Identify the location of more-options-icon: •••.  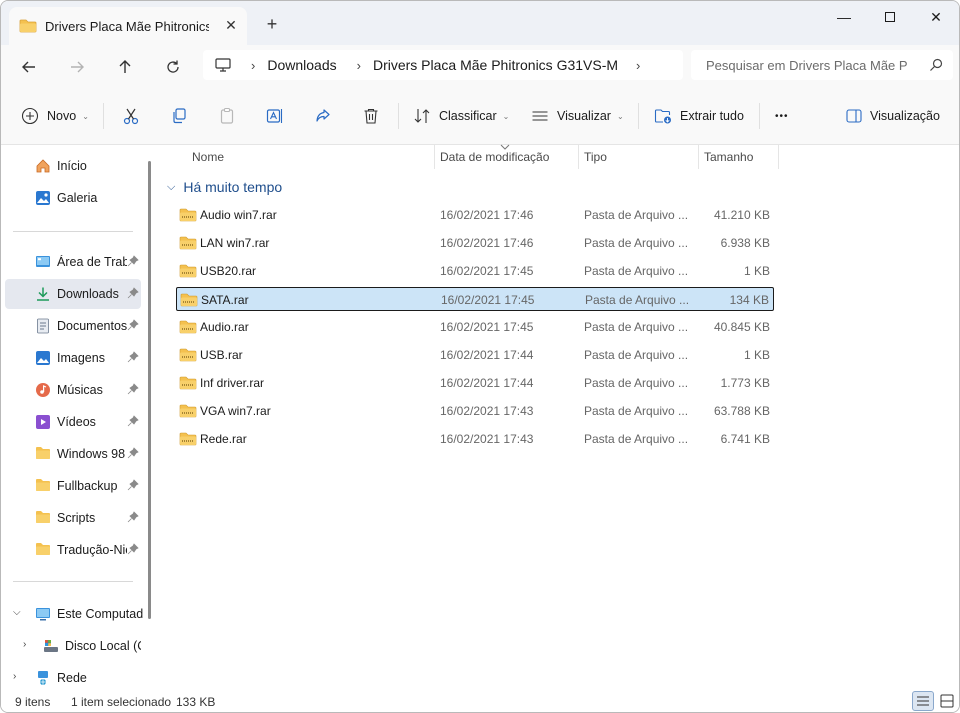
(782, 116).